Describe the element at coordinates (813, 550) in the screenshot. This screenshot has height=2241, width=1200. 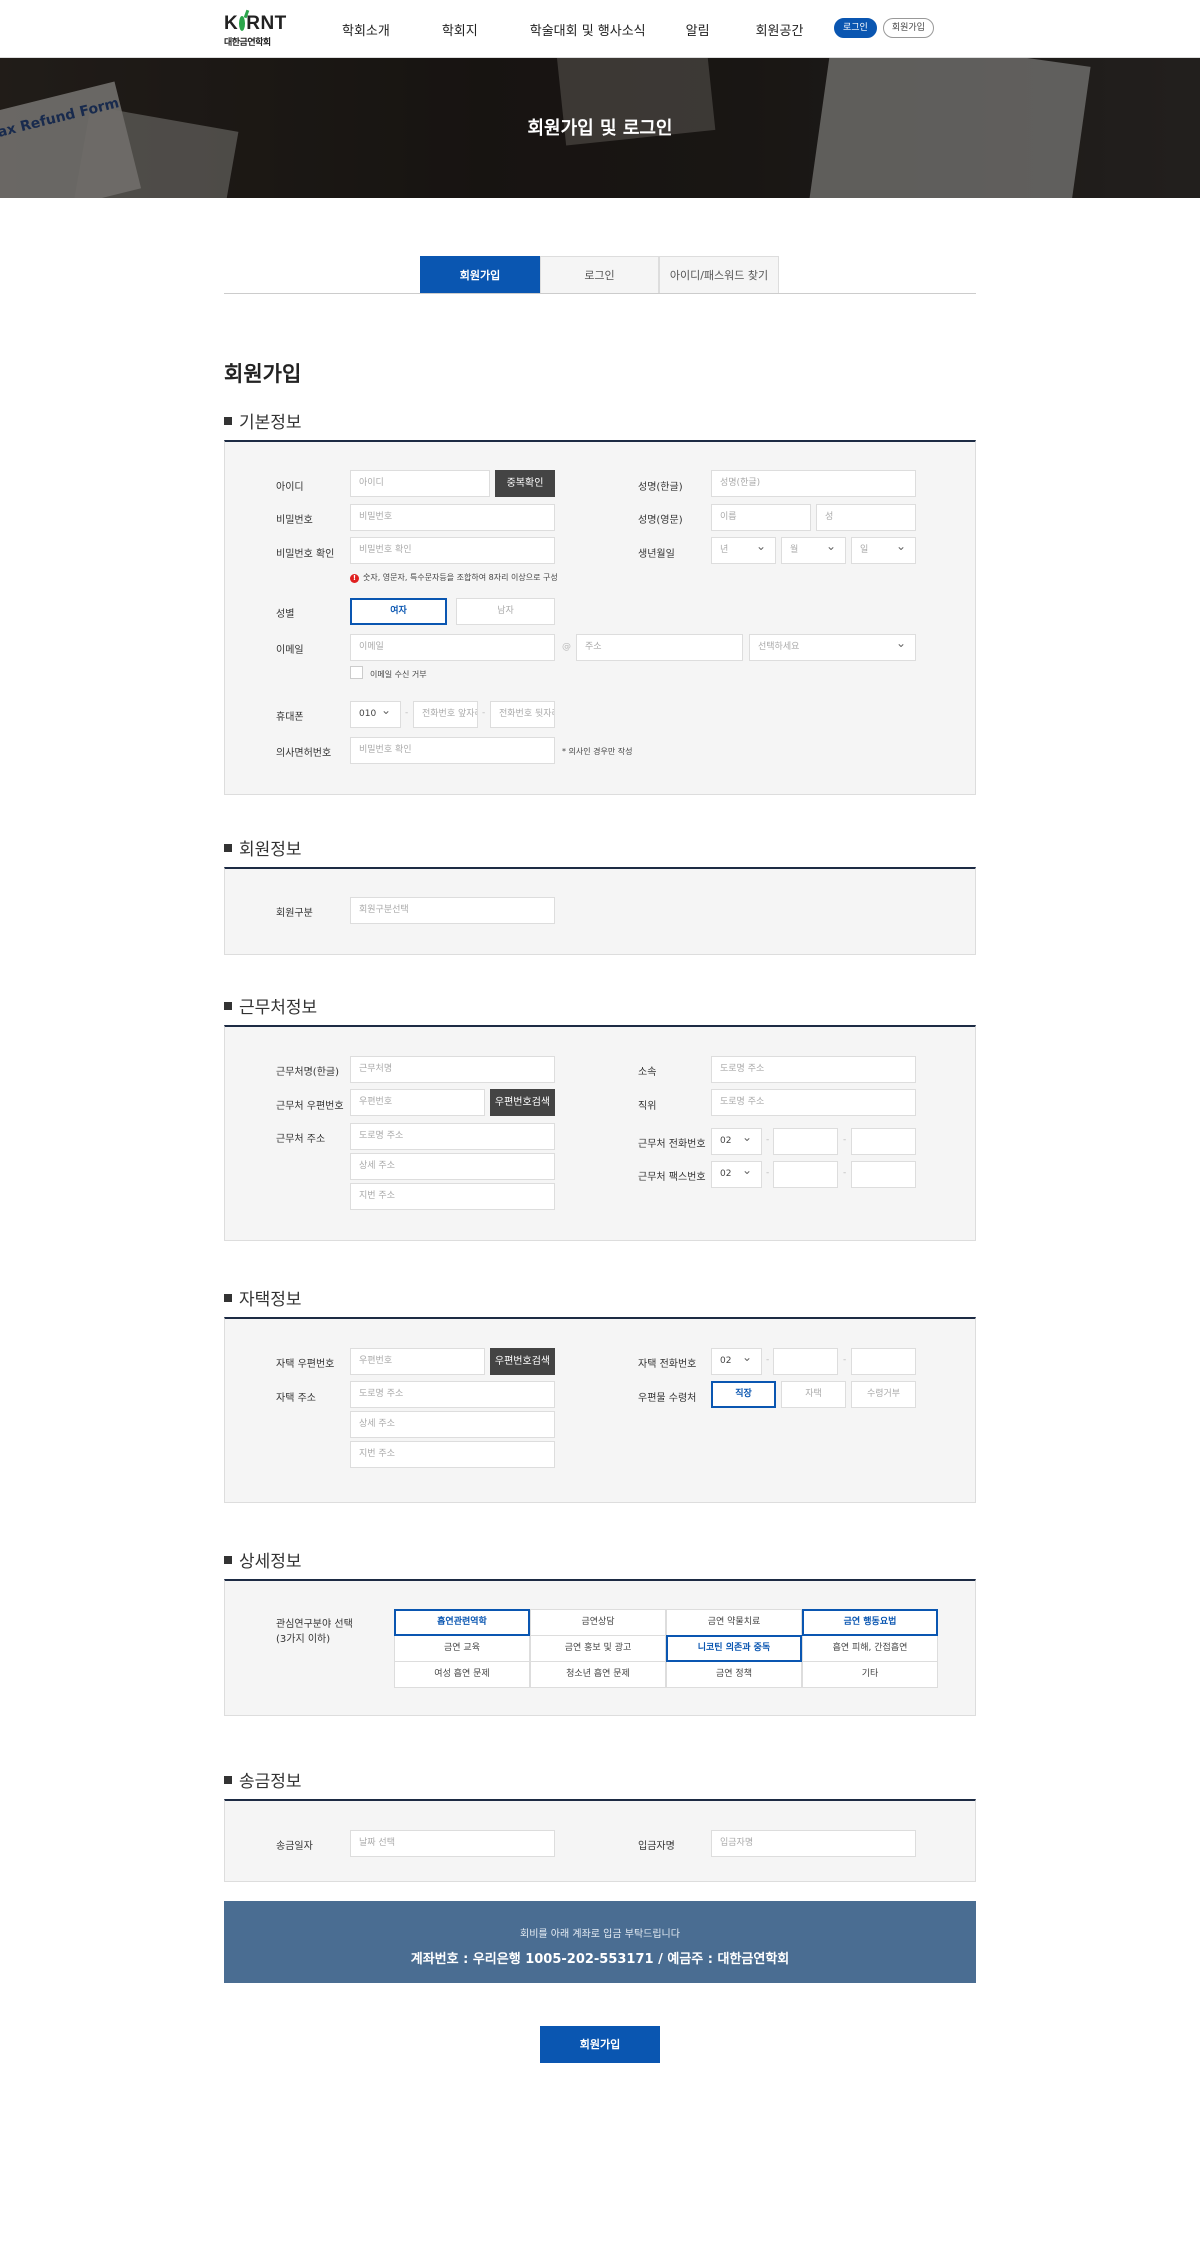
I see `birth-month-select: 월` at that location.